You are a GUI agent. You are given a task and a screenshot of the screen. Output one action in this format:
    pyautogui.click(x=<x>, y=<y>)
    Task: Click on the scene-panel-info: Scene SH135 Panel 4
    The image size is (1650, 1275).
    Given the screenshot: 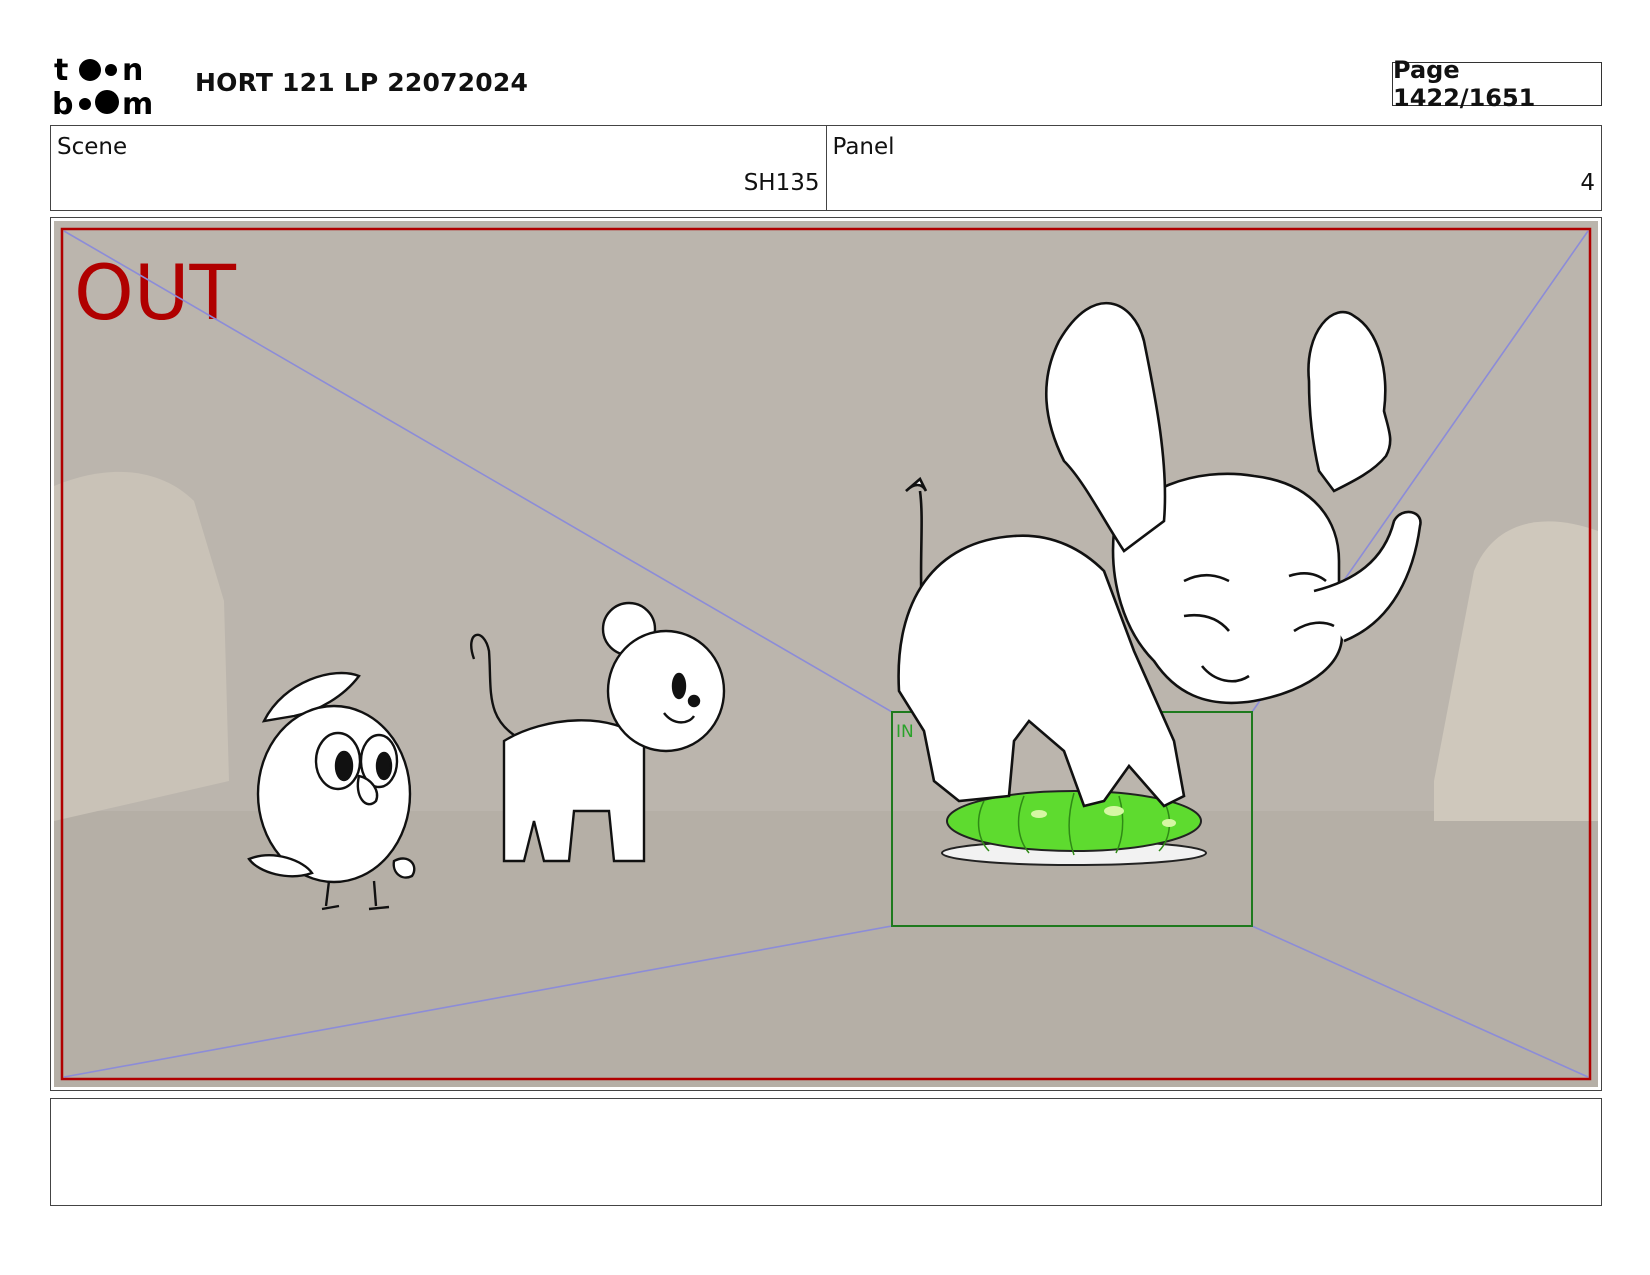 What is the action you would take?
    pyautogui.click(x=826, y=168)
    